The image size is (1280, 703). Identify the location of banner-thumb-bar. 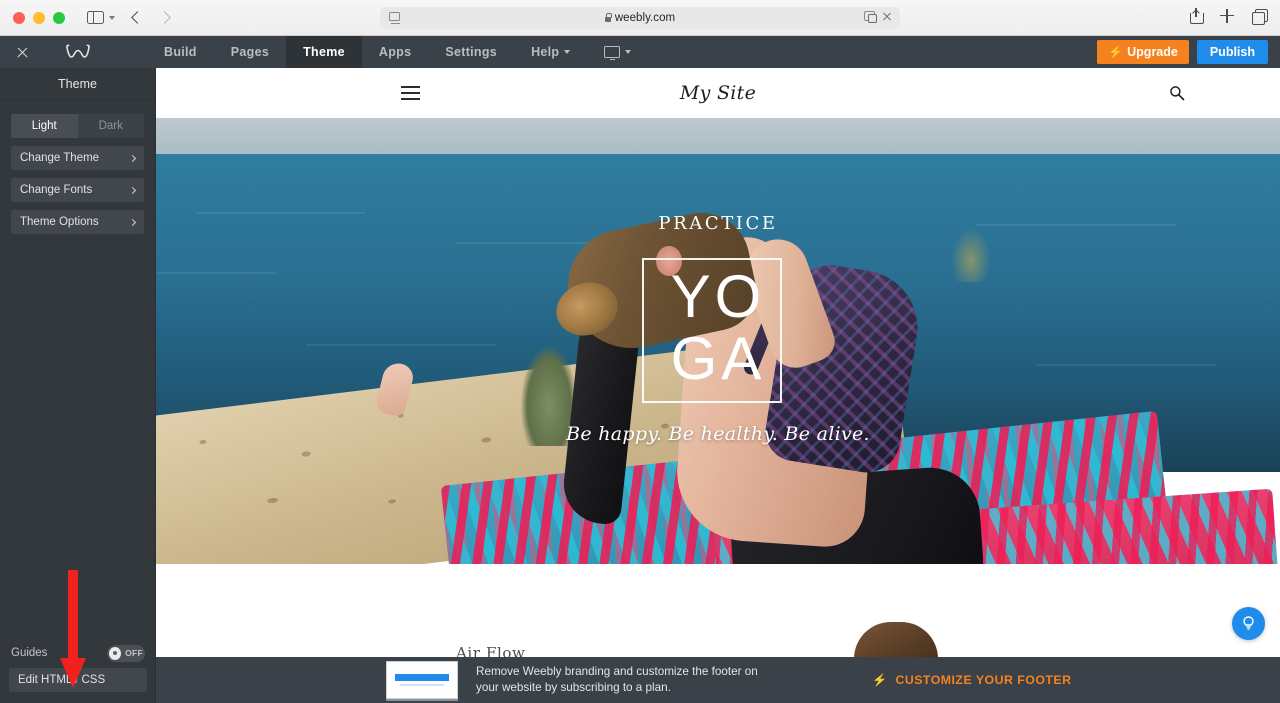
(422, 677).